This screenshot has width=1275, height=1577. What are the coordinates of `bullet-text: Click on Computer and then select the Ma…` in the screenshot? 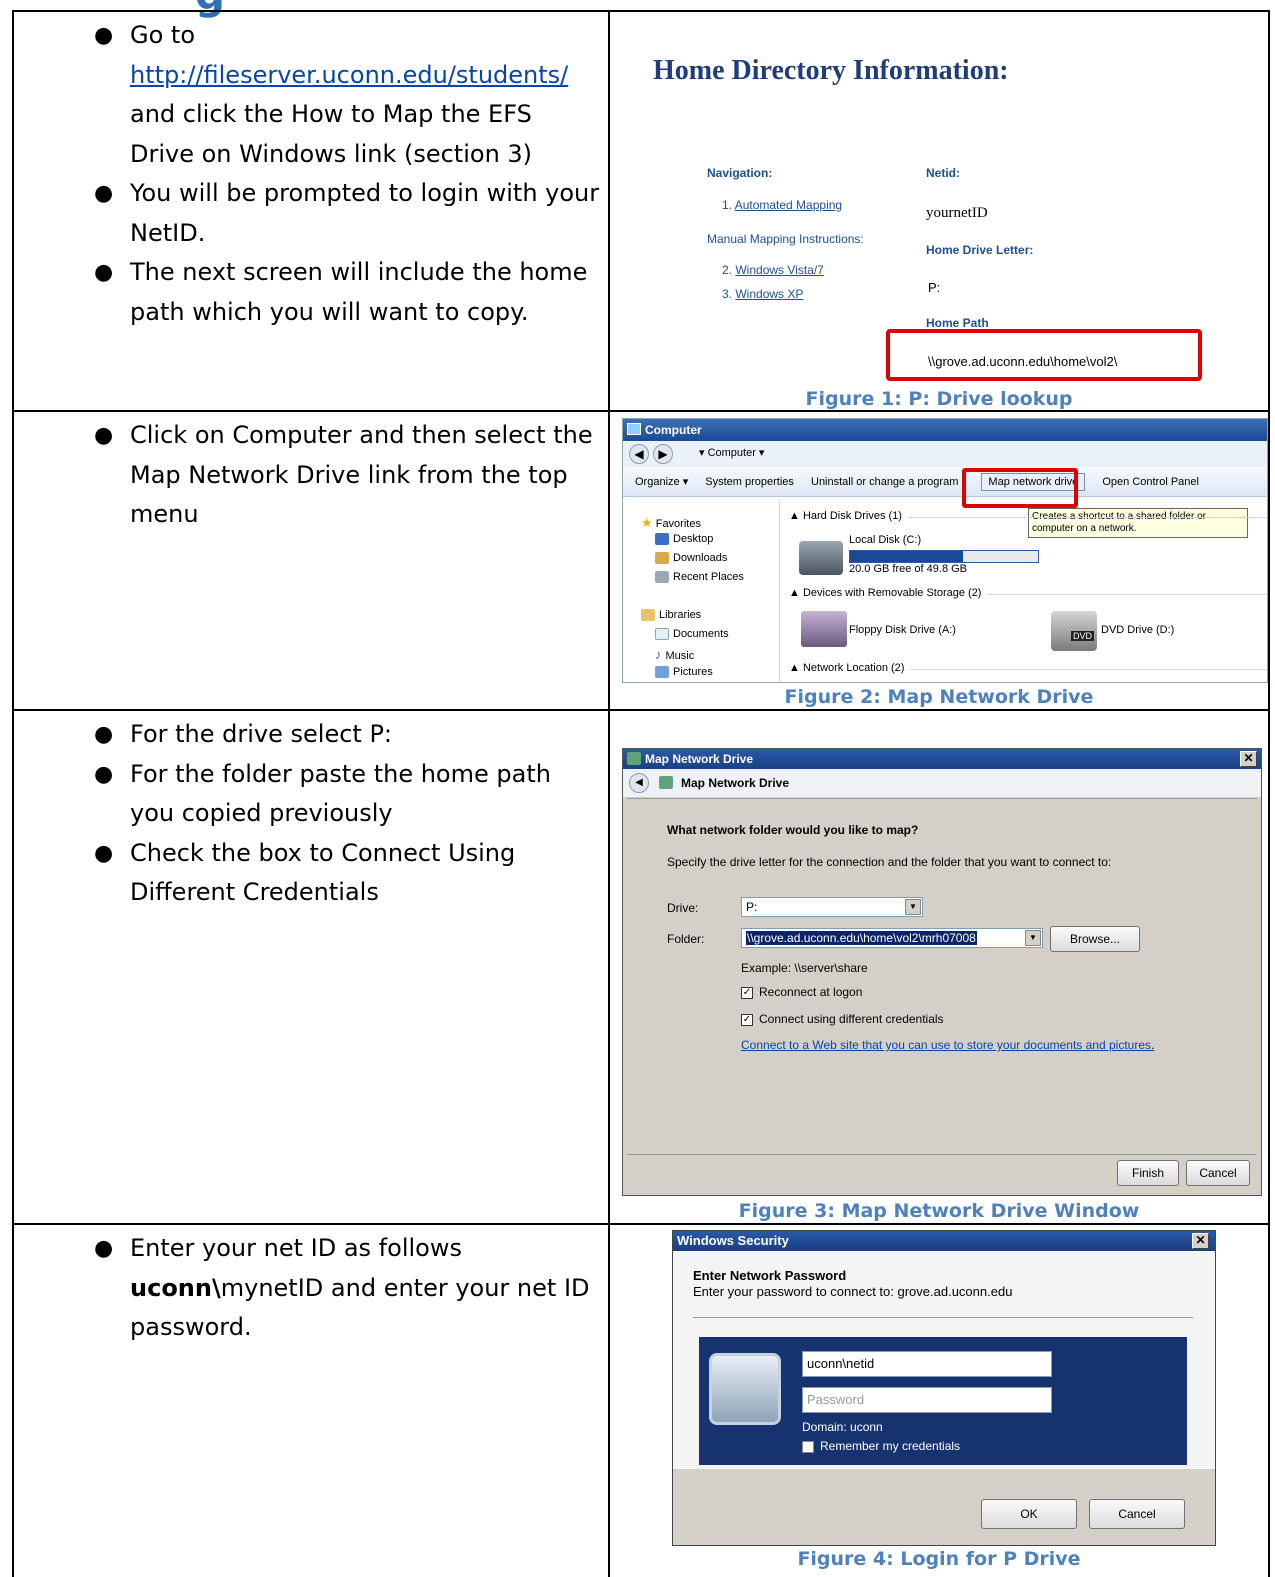 It's located at (361, 474).